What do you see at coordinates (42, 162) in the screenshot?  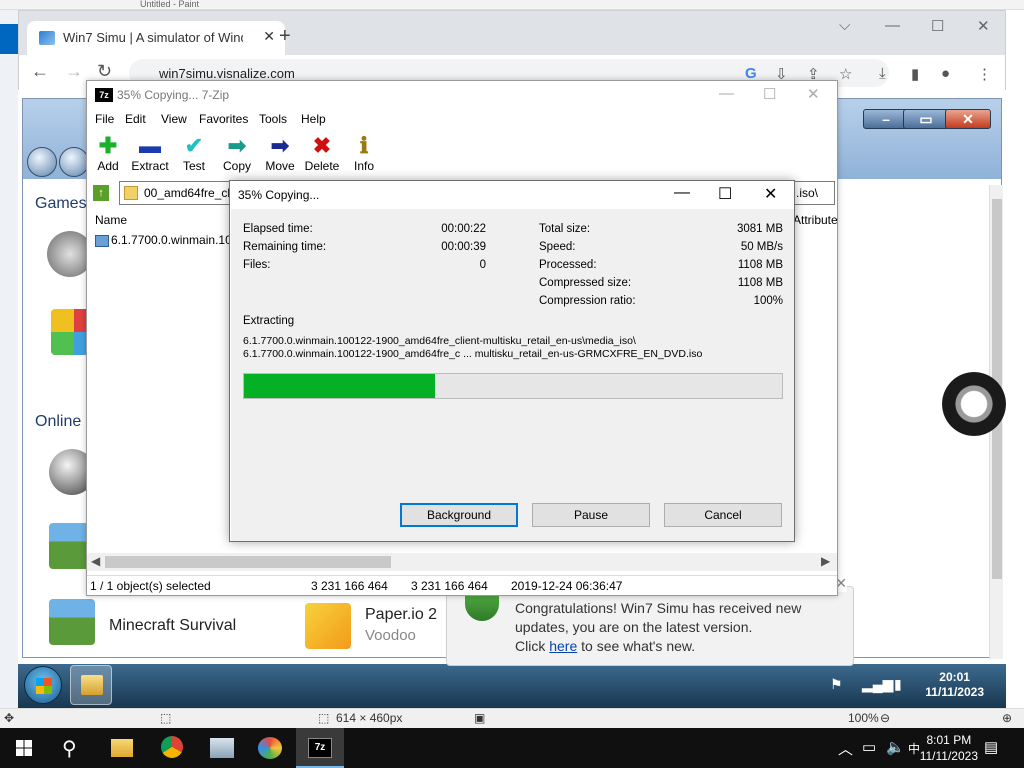 I see `back-icon` at bounding box center [42, 162].